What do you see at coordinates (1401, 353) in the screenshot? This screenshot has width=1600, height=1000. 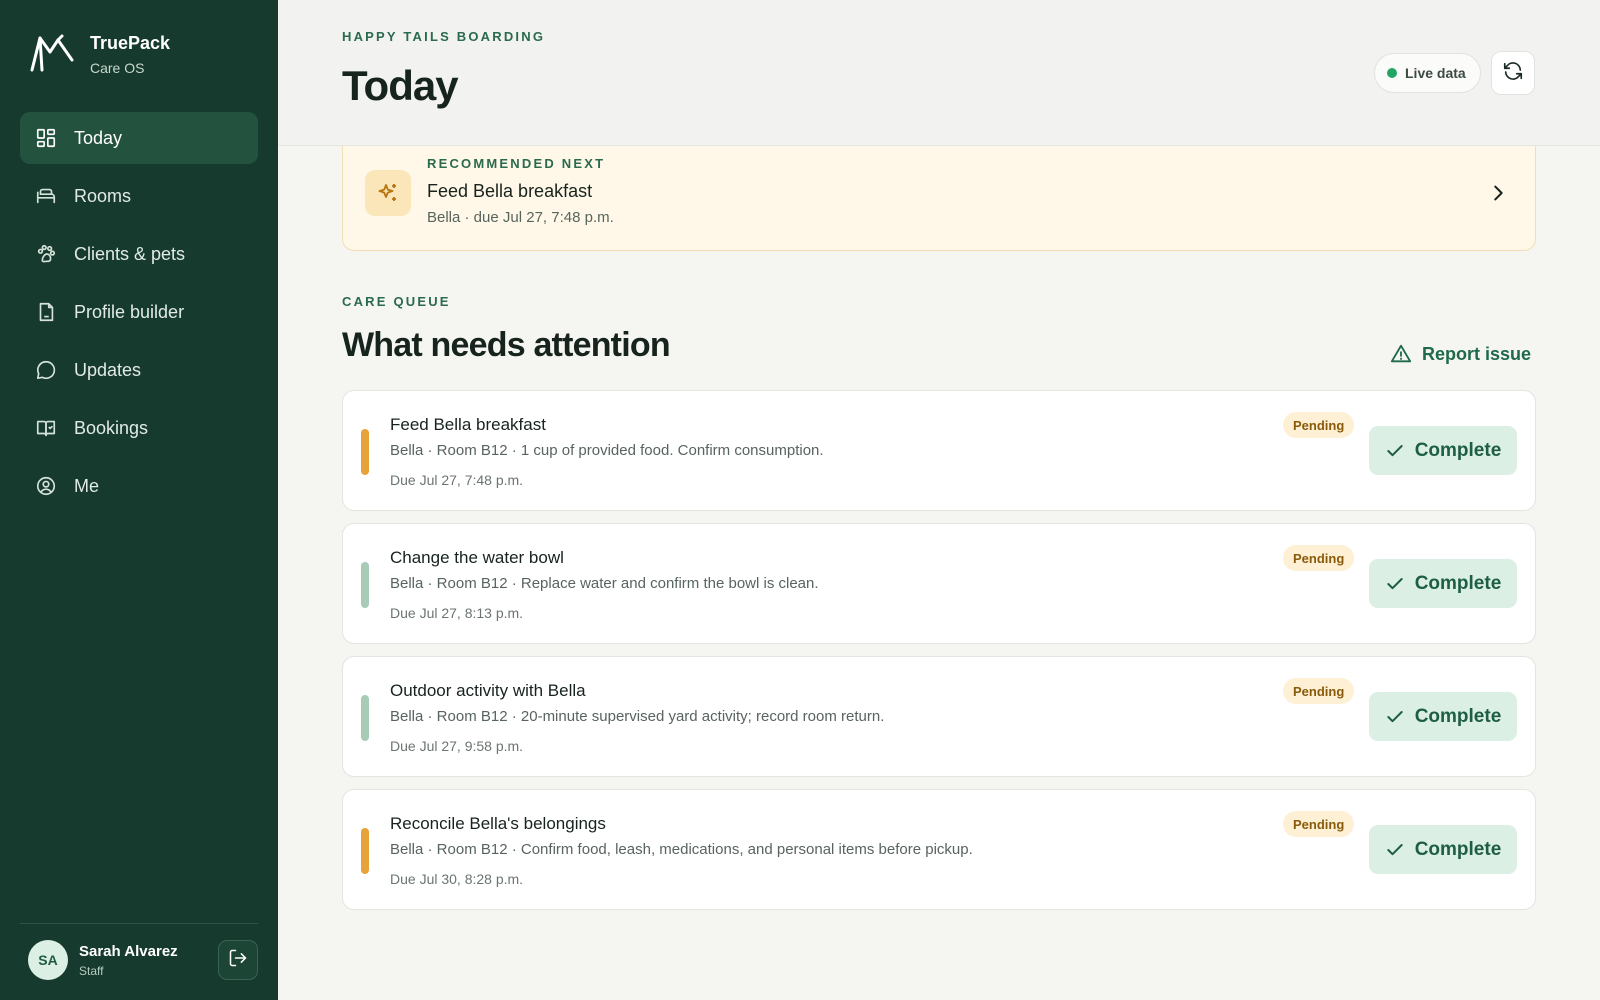 I see `warning-icon` at bounding box center [1401, 353].